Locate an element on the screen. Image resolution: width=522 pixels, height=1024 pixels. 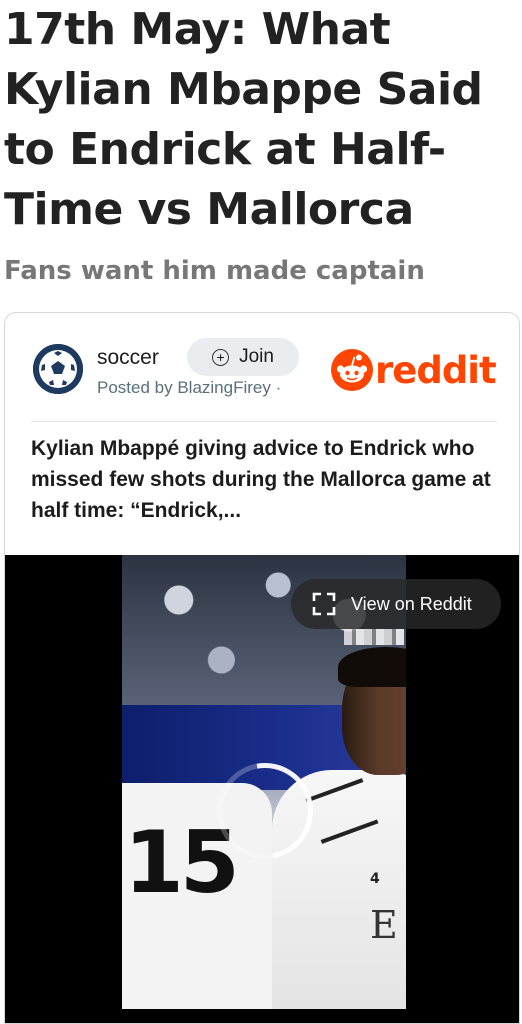
view-on-reddit-button: View on Reddit is located at coordinates (396, 604).